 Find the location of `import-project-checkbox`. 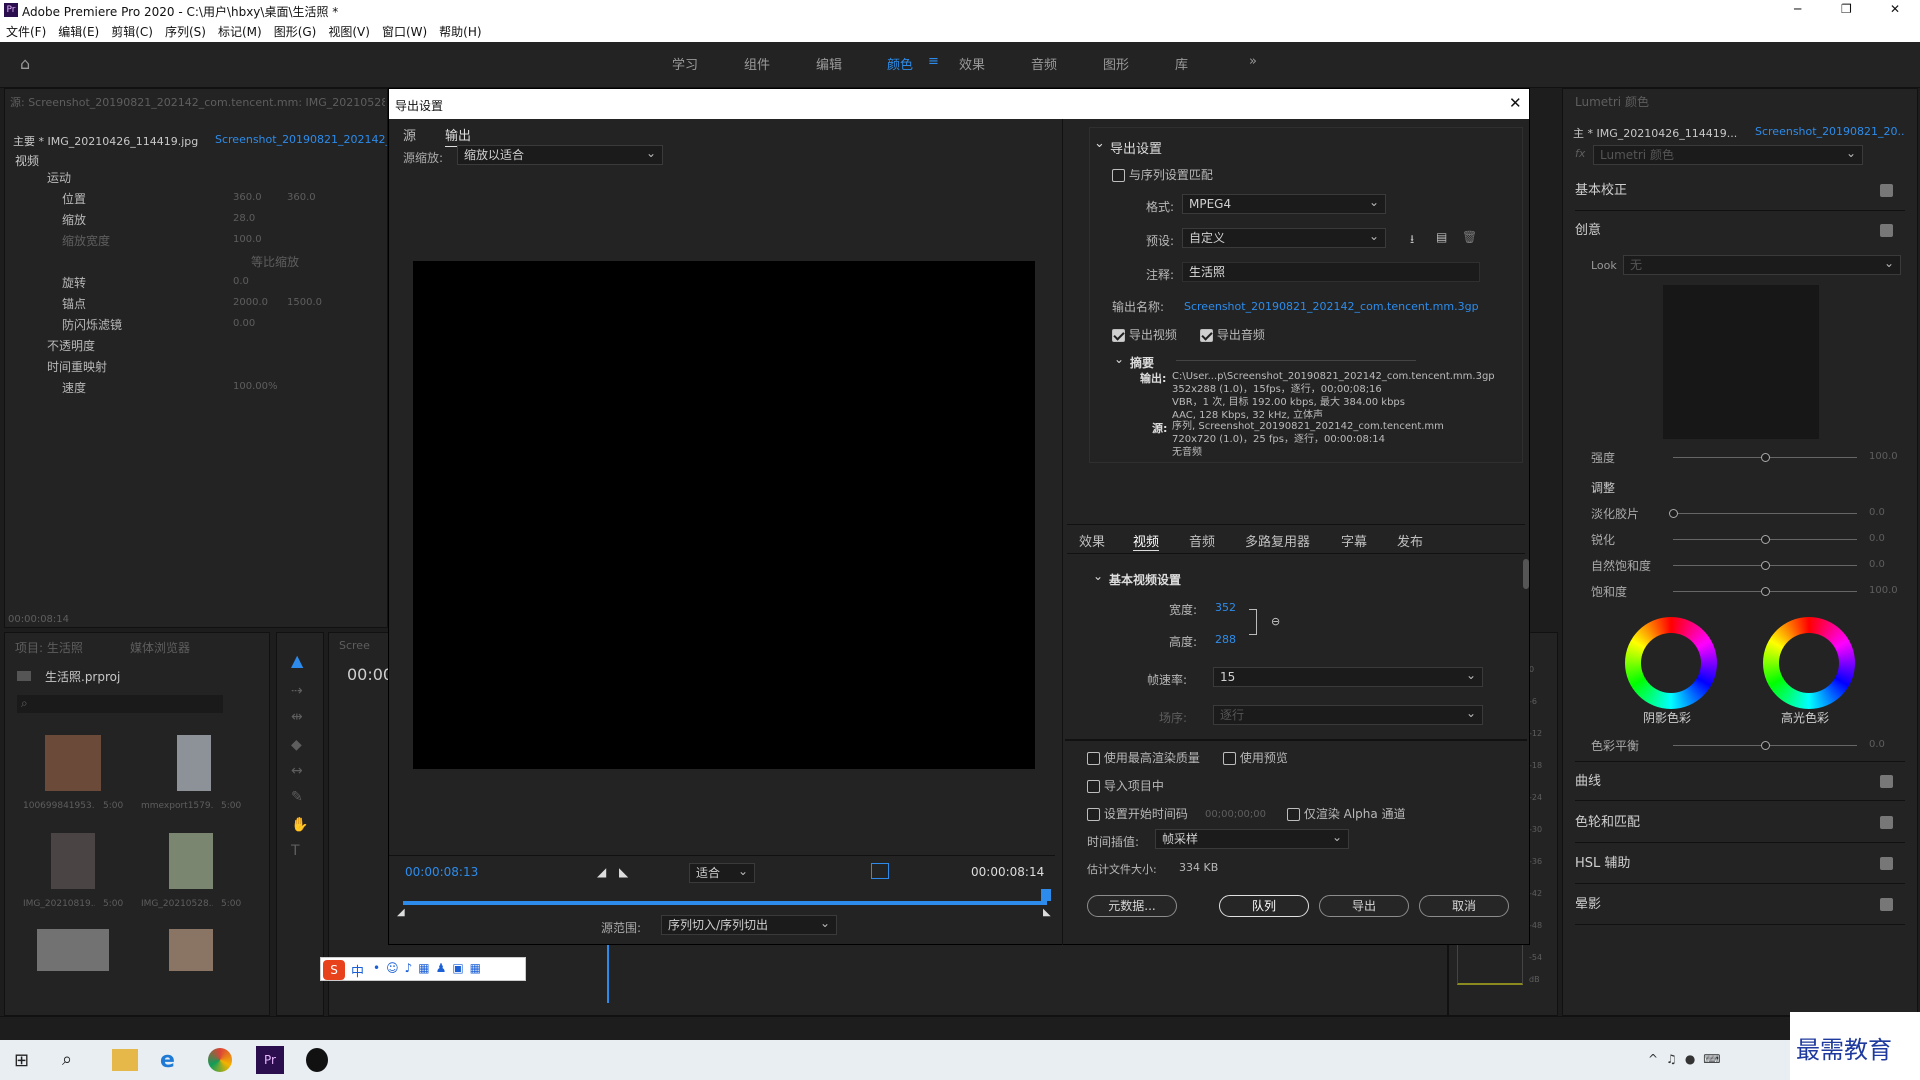

import-project-checkbox is located at coordinates (1093, 786).